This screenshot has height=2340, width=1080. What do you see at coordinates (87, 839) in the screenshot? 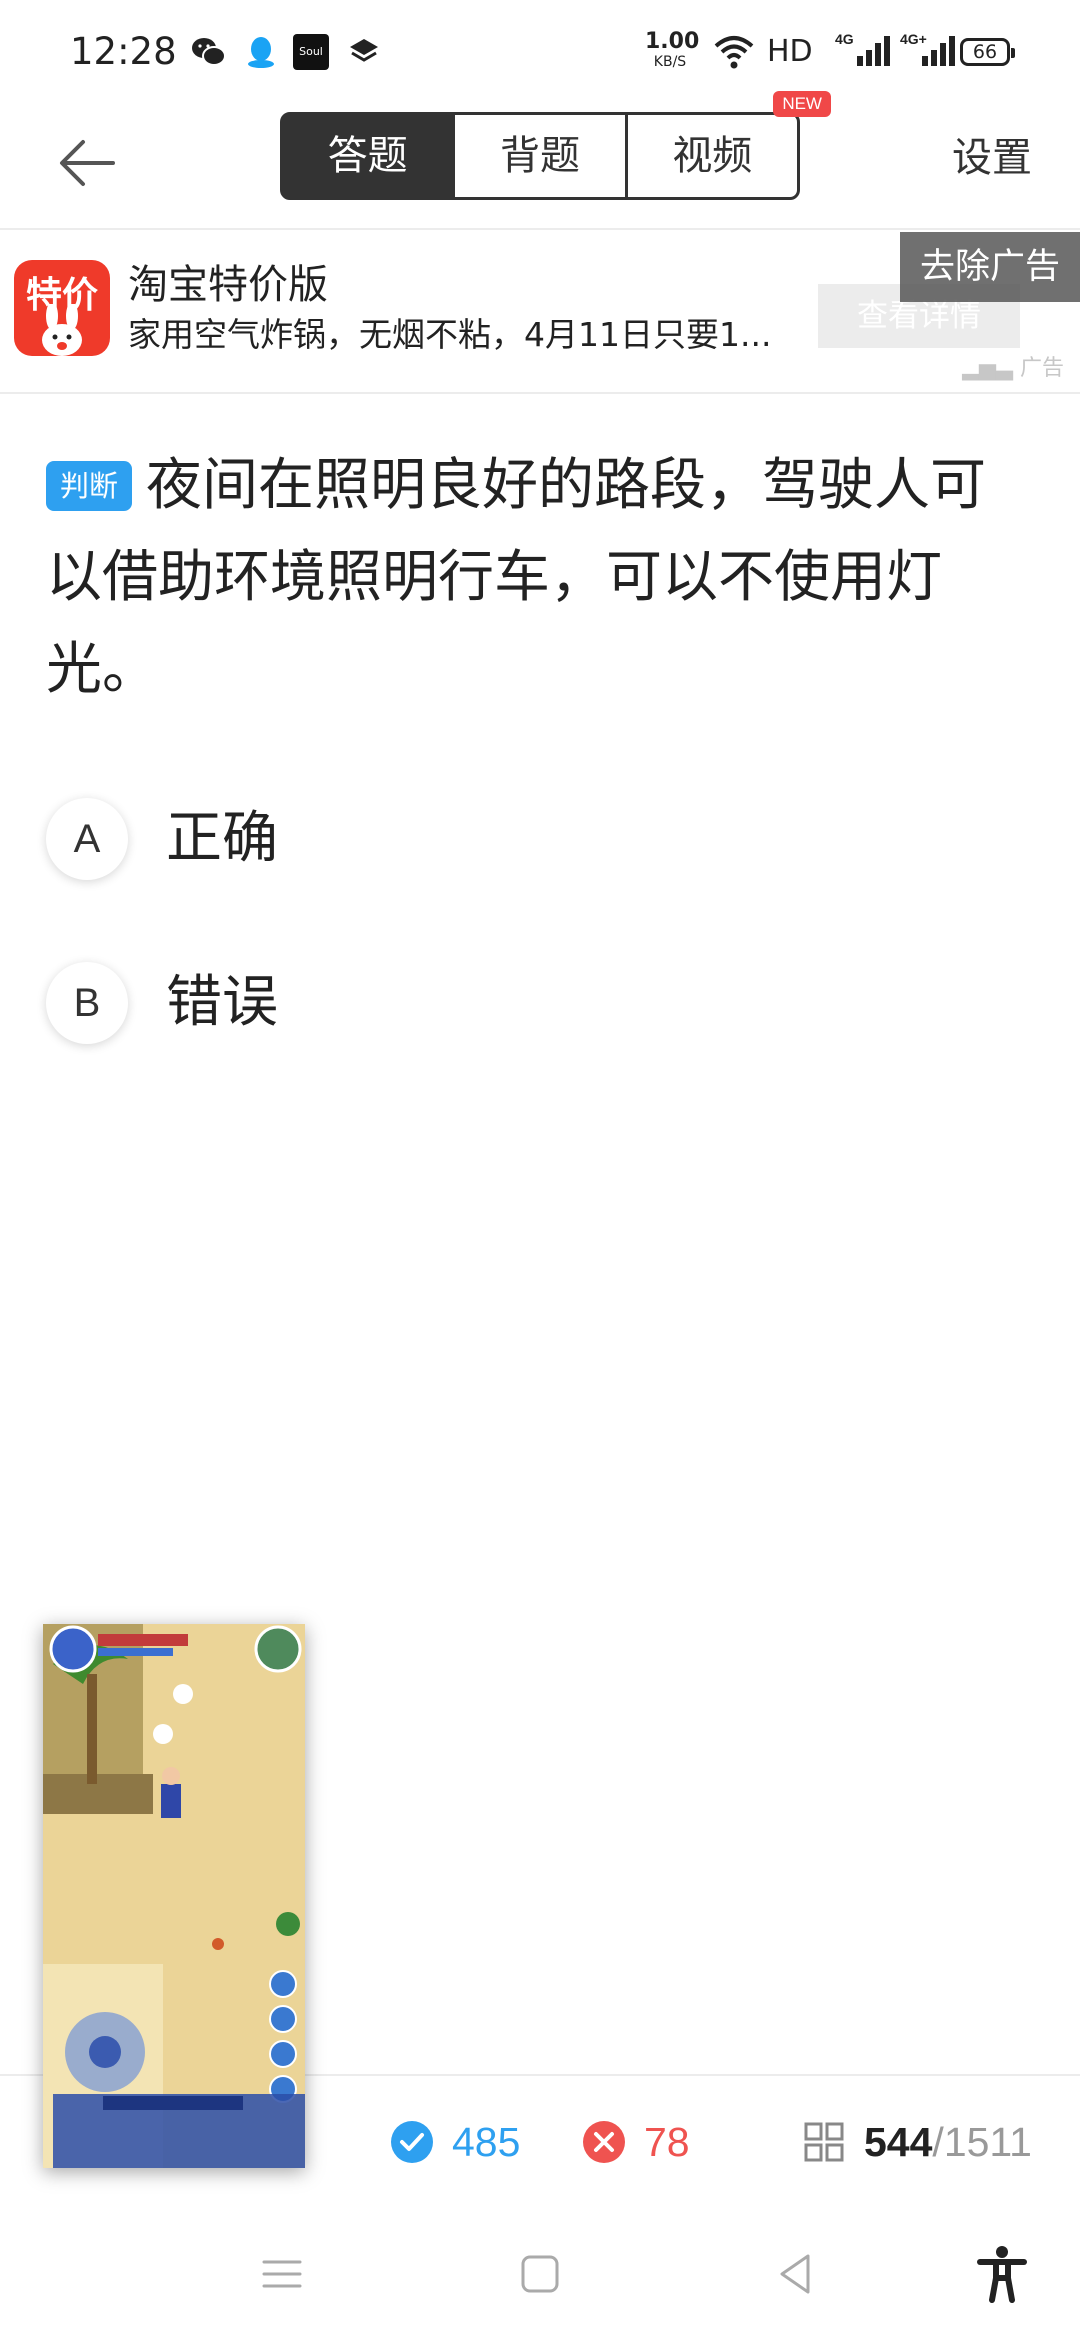
I see `option-a-letter: A` at bounding box center [87, 839].